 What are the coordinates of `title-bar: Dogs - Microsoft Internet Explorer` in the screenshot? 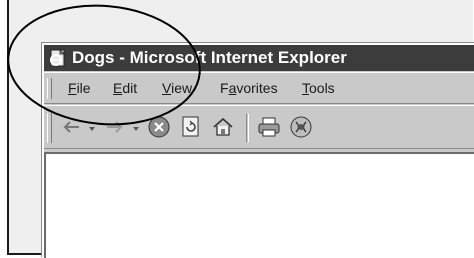 It's located at (259, 58).